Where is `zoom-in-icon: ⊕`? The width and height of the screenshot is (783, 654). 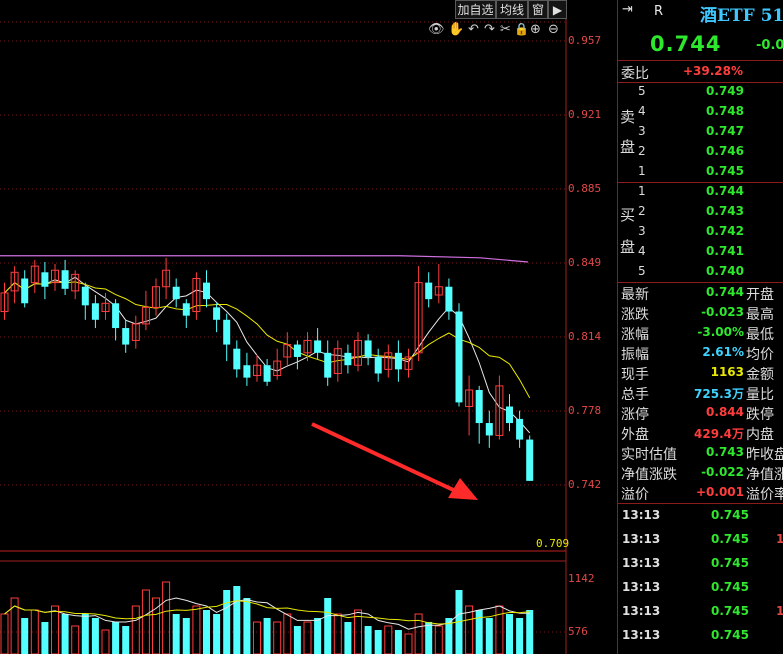
zoom-in-icon: ⊕ is located at coordinates (535, 29).